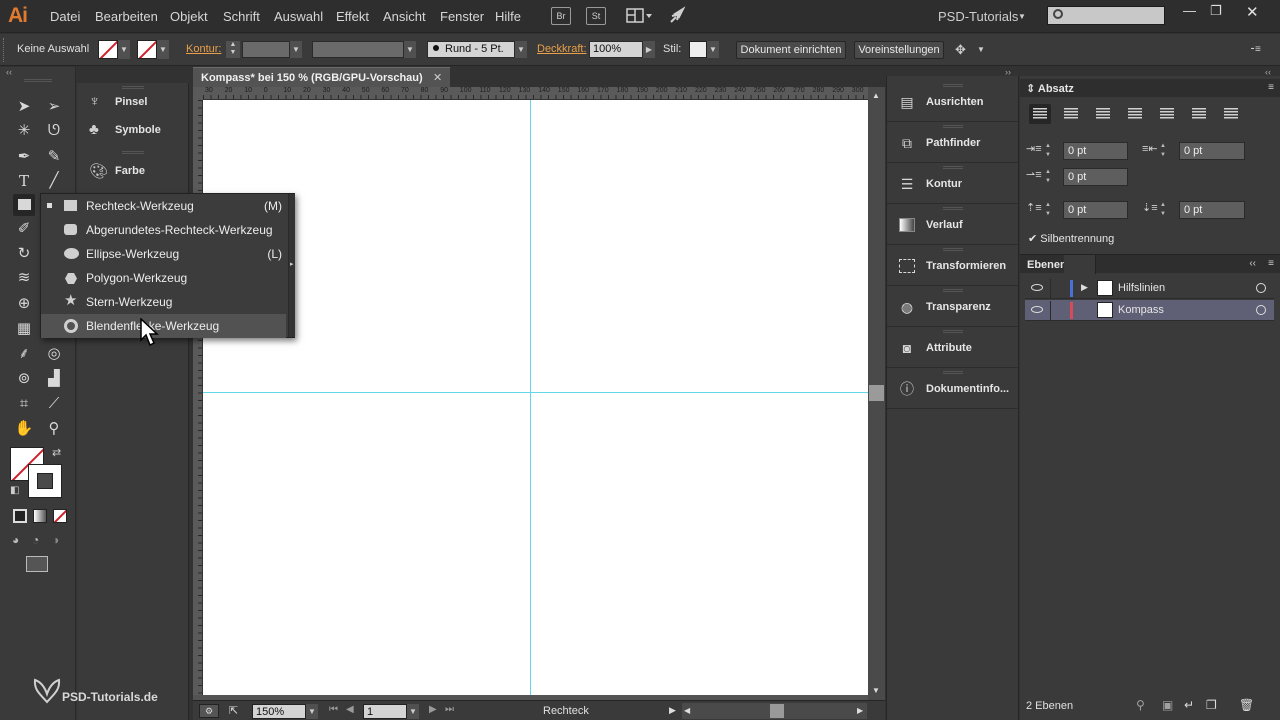 The image size is (1280, 720). What do you see at coordinates (860, 710) in the screenshot?
I see `scroll-right-icon: ▶` at bounding box center [860, 710].